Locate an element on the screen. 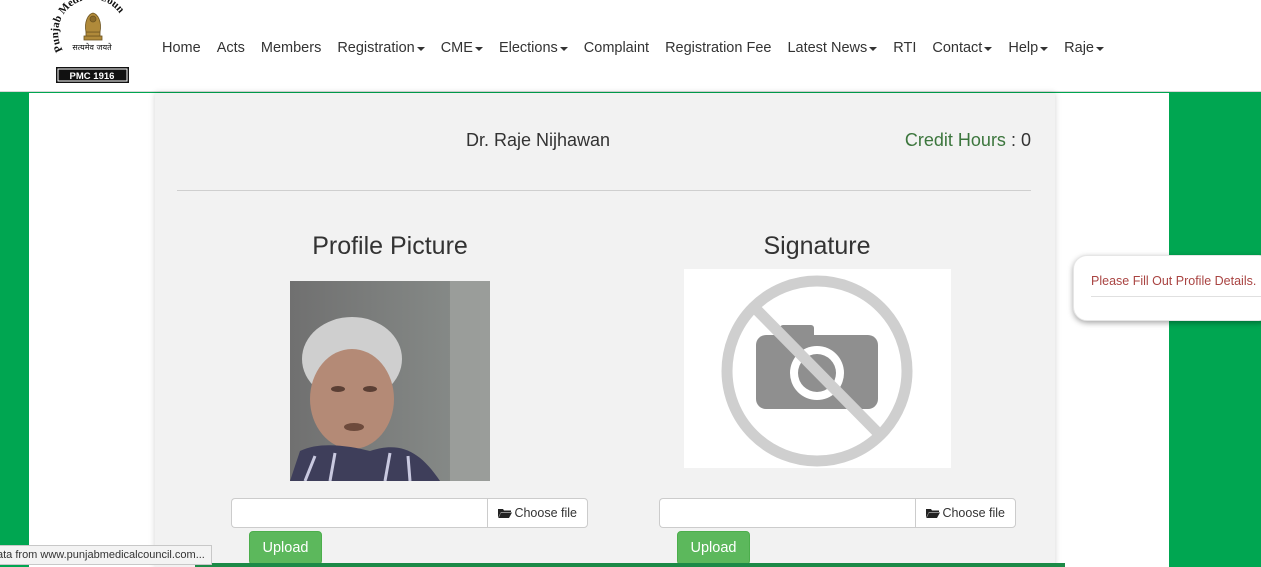  nav-item-label: Home is located at coordinates (181, 48).